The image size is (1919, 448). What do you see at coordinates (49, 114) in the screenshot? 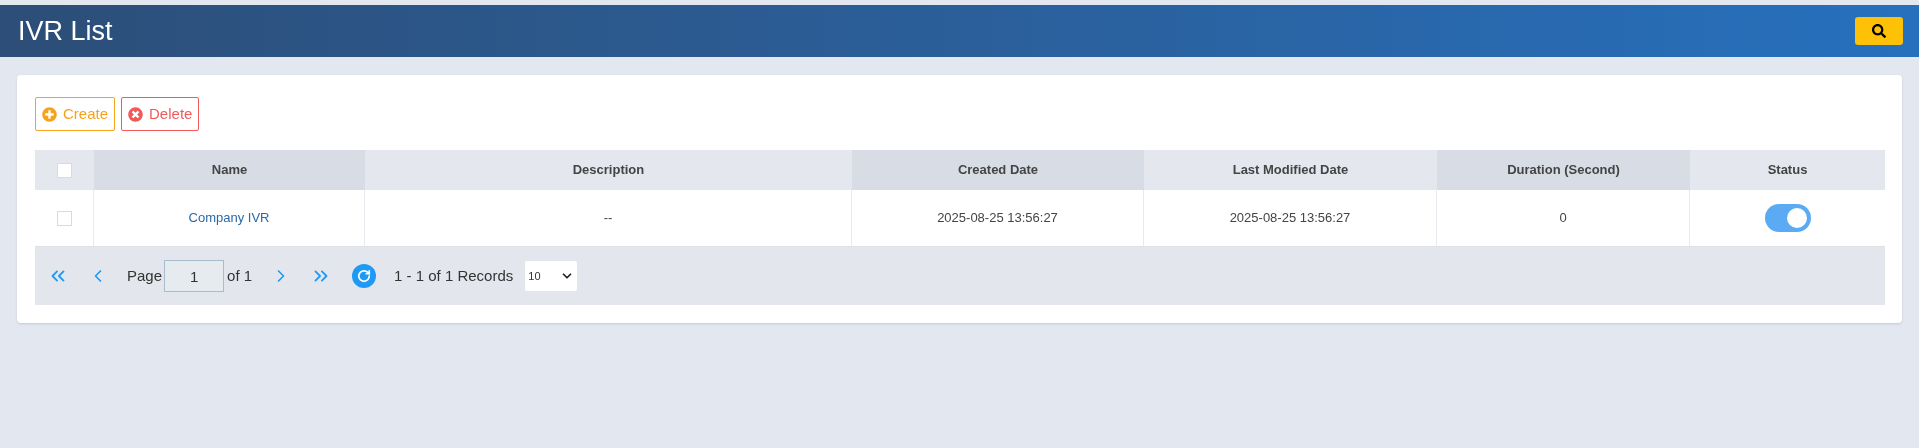
I see `plus-icon` at bounding box center [49, 114].